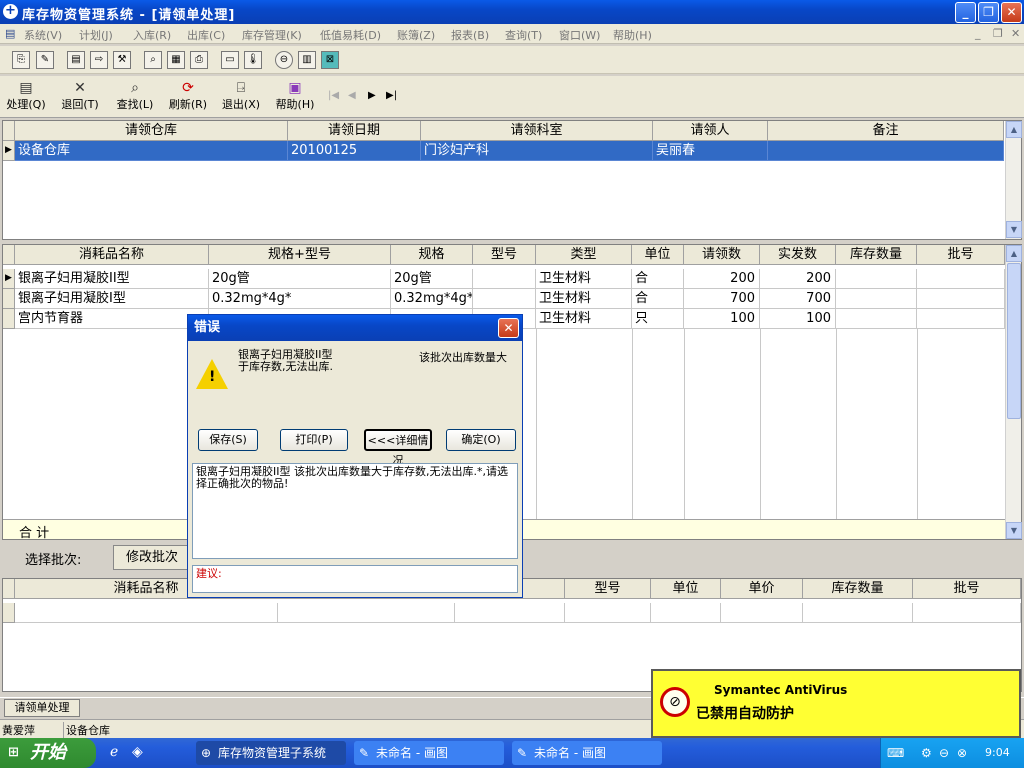 This screenshot has width=1024, height=768. I want to click on menu-report: 报表(B), so click(470, 35).